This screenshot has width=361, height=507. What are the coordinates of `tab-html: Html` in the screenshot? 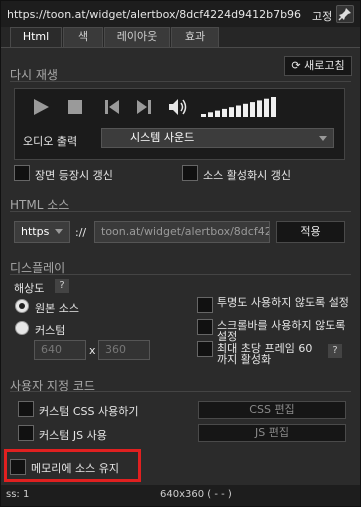 It's located at (36, 37).